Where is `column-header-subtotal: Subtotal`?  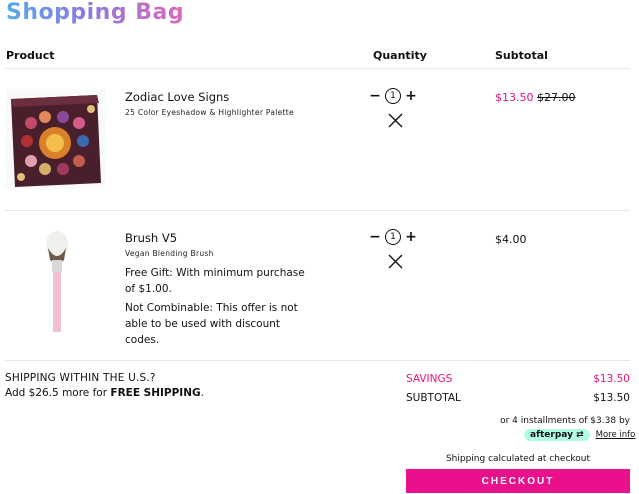 column-header-subtotal: Subtotal is located at coordinates (521, 55).